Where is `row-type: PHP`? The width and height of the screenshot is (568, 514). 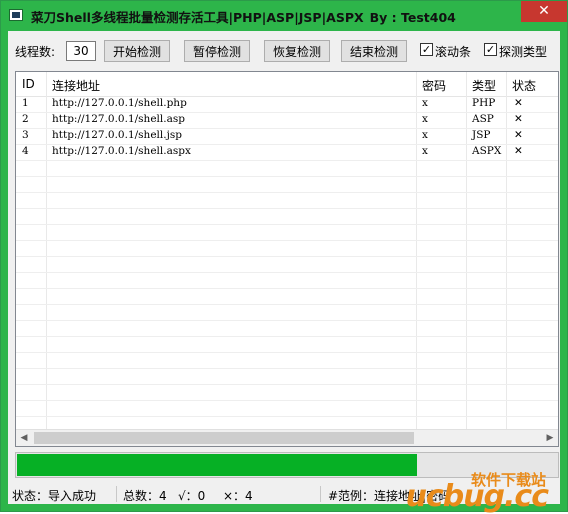 row-type: PHP is located at coordinates (484, 103).